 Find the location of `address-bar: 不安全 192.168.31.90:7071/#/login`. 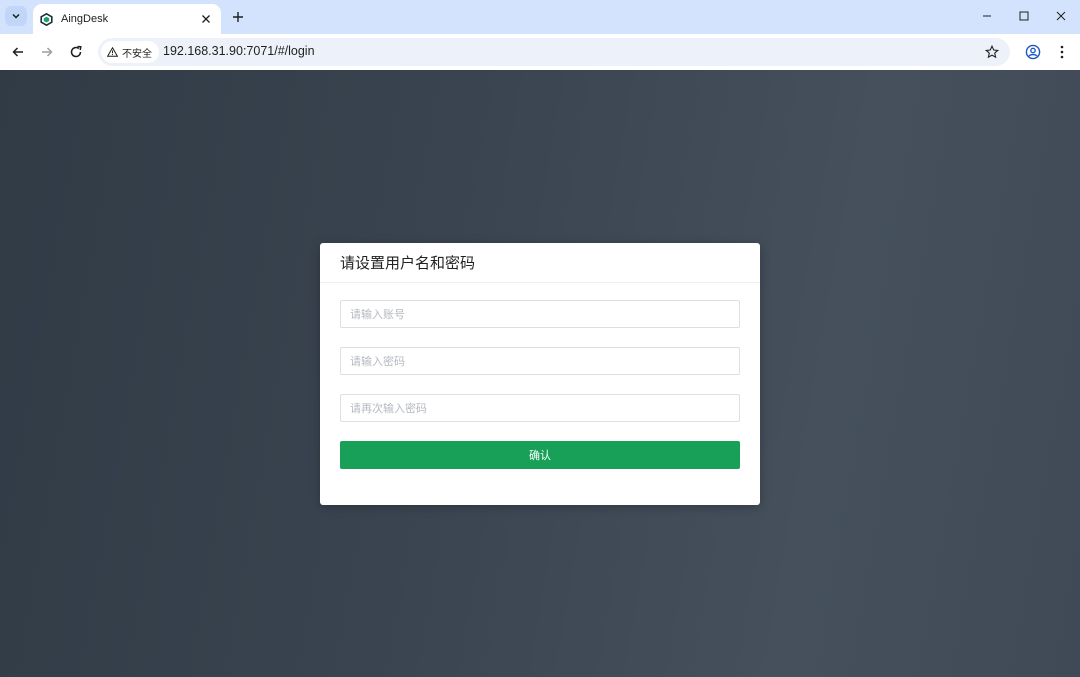

address-bar: 不安全 192.168.31.90:7071/#/login is located at coordinates (554, 52).